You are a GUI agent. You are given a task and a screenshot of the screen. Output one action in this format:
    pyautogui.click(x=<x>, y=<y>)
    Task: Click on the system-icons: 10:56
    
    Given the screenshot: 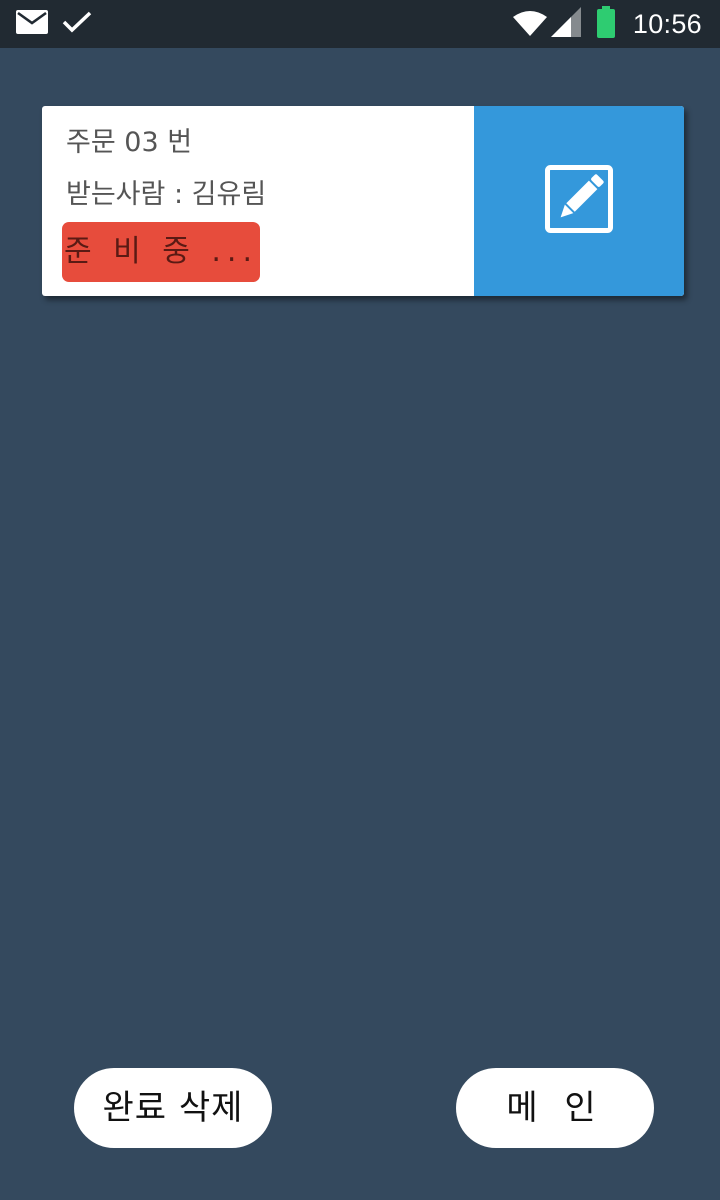 What is the action you would take?
    pyautogui.click(x=602, y=24)
    